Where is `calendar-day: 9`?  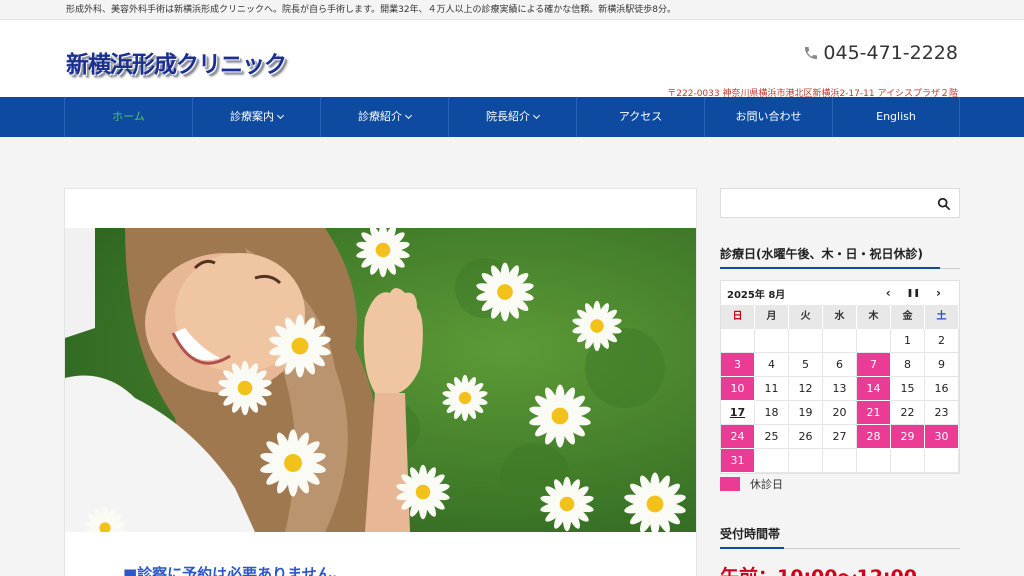
calendar-day: 9 is located at coordinates (942, 365).